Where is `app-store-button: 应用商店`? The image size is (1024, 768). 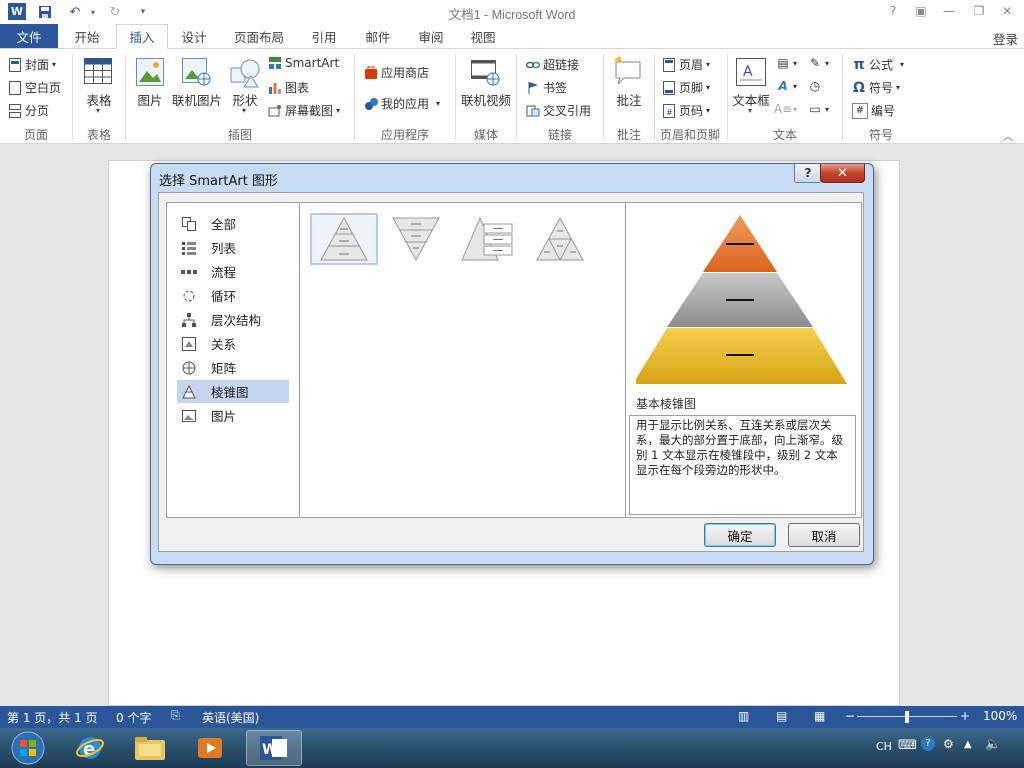 app-store-button: 应用商店 is located at coordinates (396, 72).